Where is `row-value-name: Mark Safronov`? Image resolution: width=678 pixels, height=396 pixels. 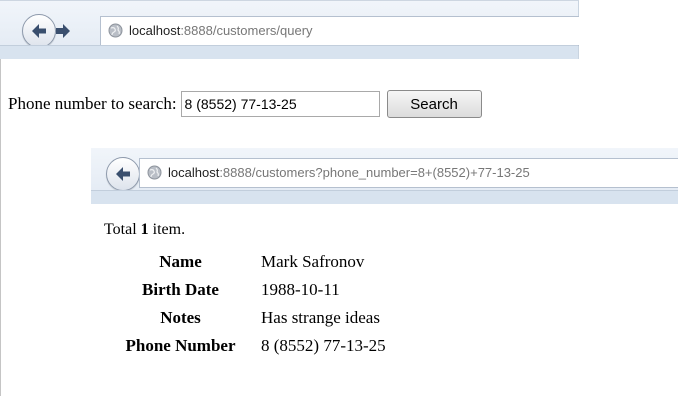 row-value-name: Mark Safronov is located at coordinates (313, 261).